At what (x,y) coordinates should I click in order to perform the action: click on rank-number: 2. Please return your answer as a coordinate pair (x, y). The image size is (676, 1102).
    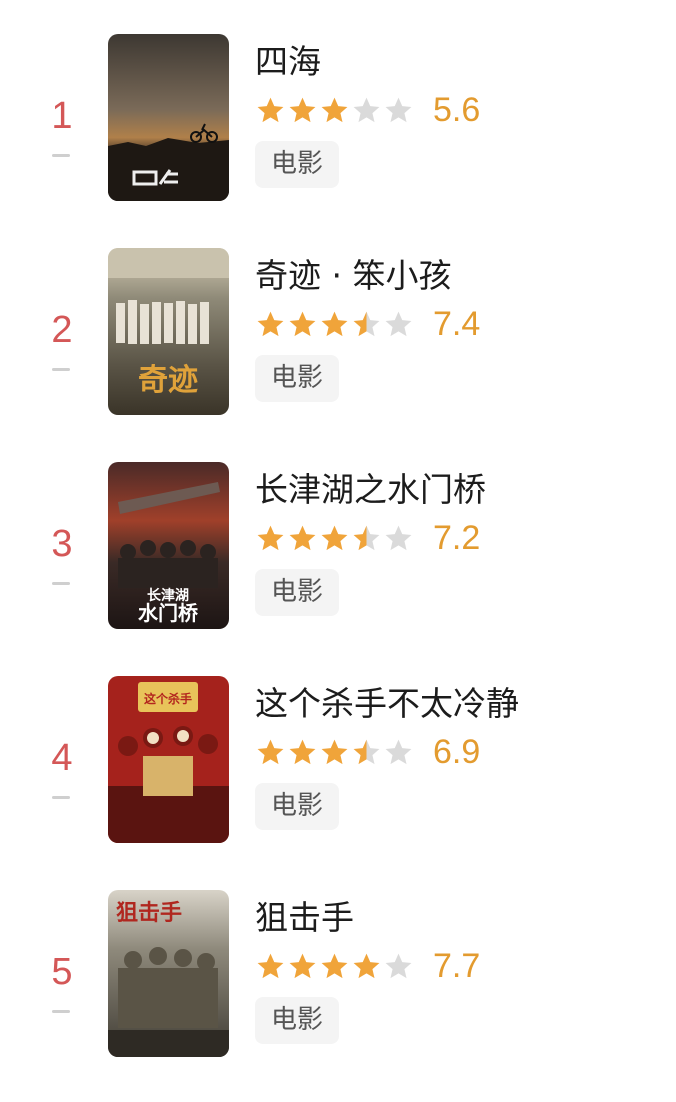
    Looking at the image, I should click on (62, 330).